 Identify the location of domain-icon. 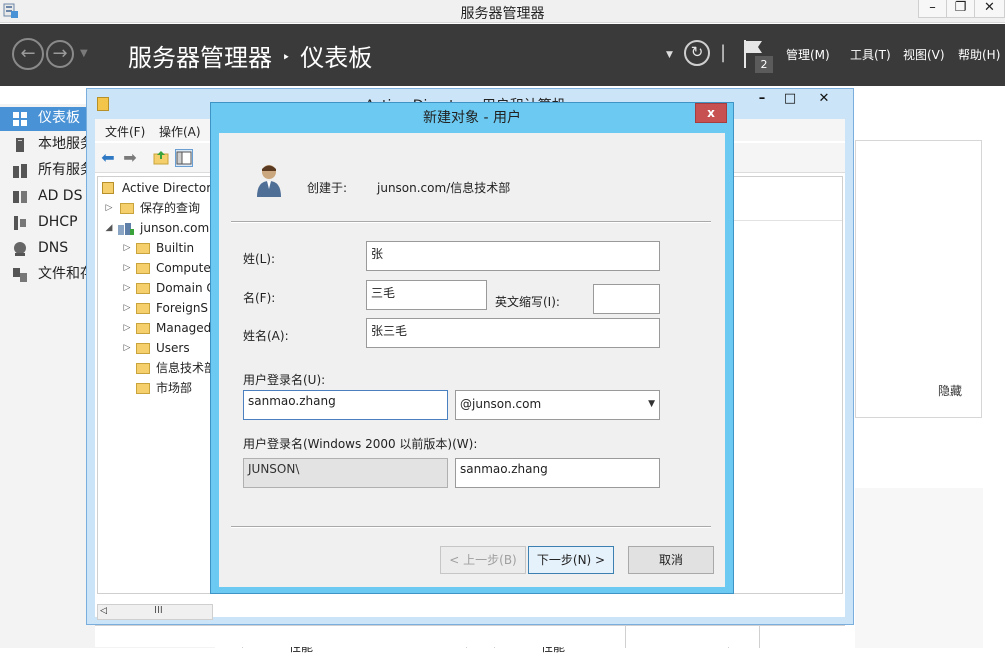
(126, 228).